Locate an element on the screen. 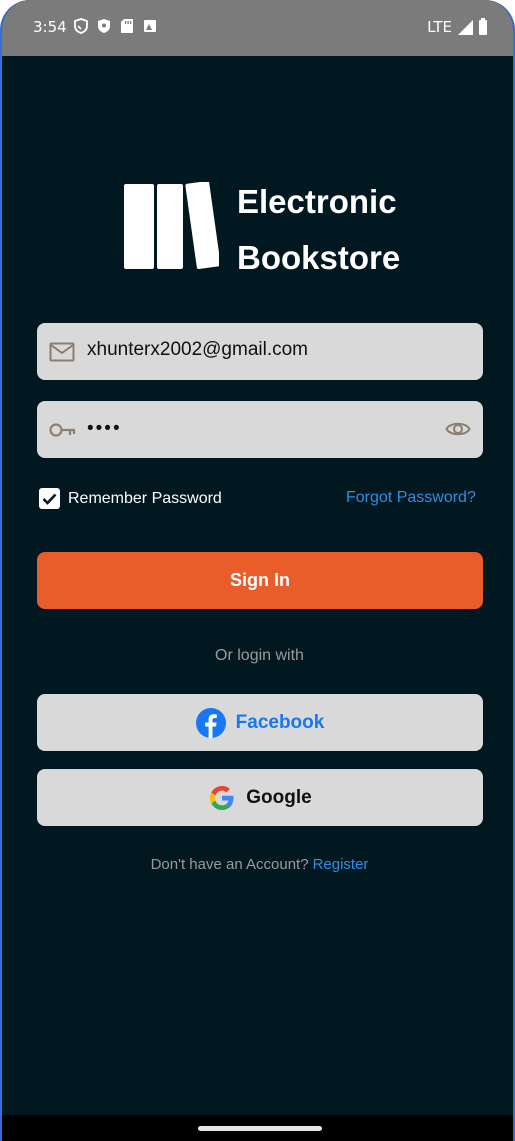  facebook-label: Facebook is located at coordinates (280, 722).